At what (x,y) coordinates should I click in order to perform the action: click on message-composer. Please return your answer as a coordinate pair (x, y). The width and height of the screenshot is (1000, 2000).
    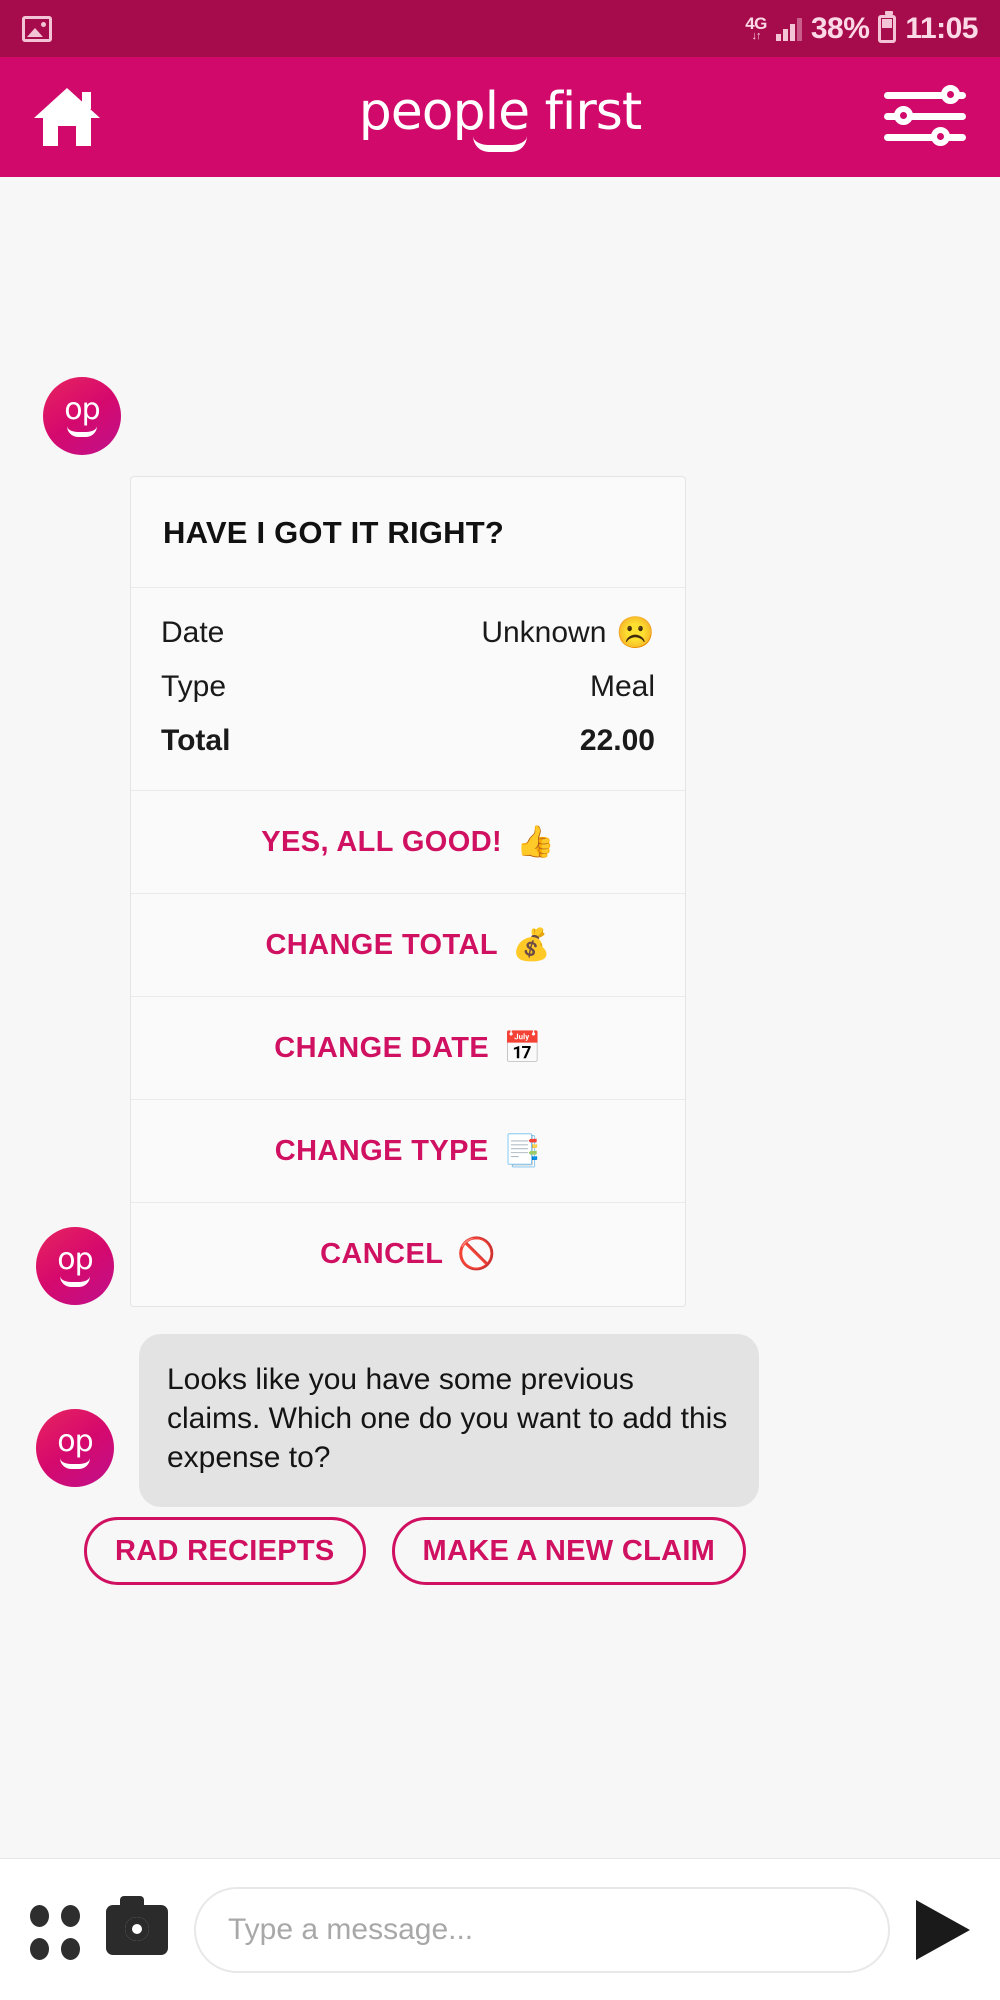
    Looking at the image, I should click on (500, 1929).